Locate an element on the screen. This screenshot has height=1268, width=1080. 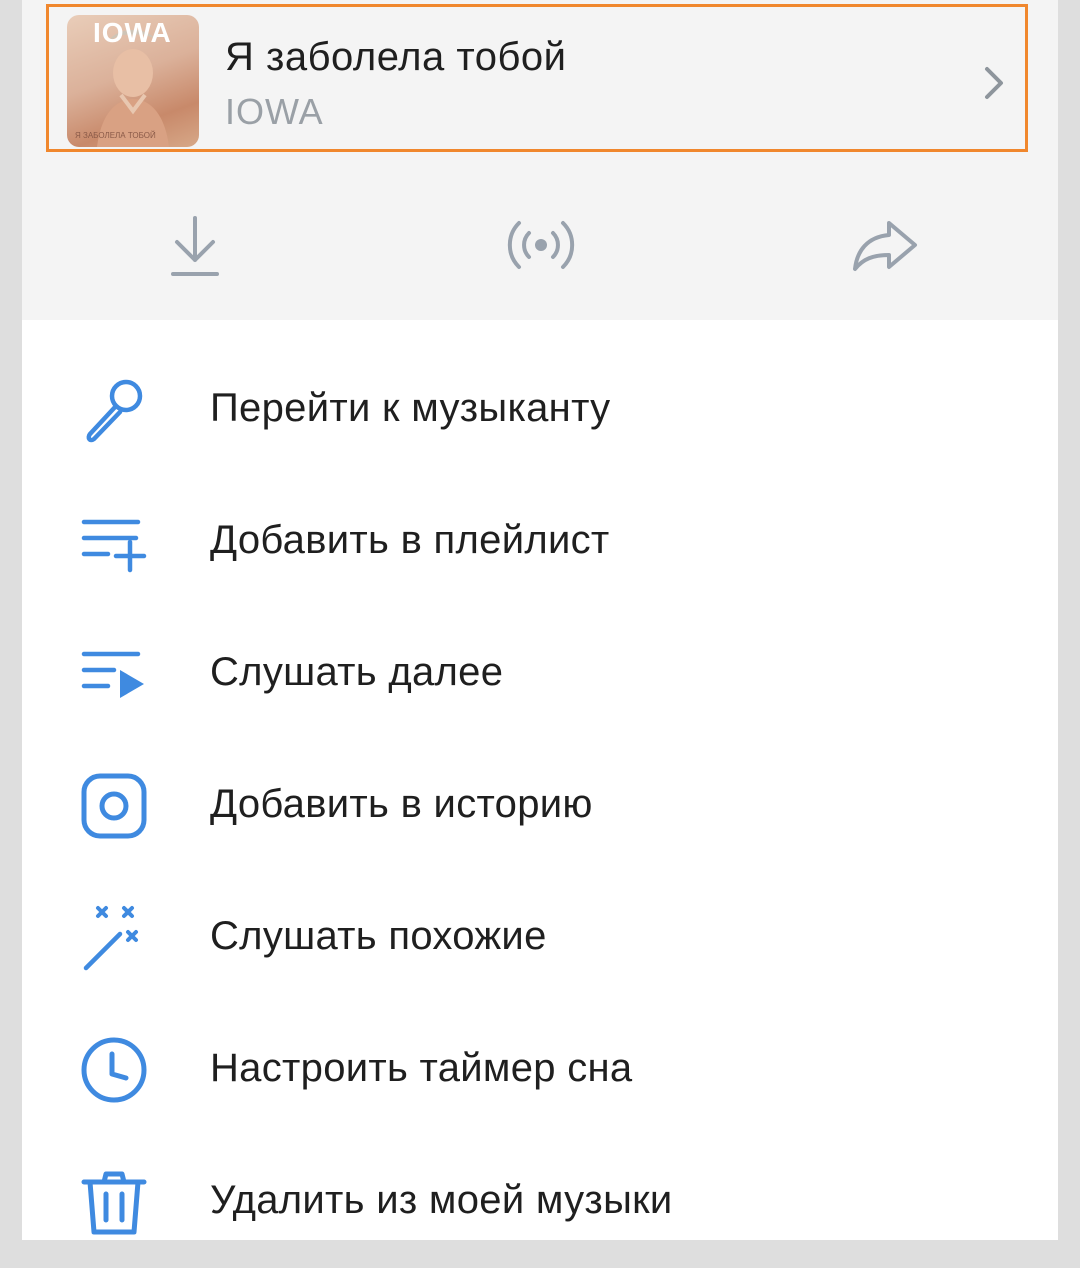
menu-item-sleep-timer: Настроить таймер сна is located at coordinates (540, 1070).